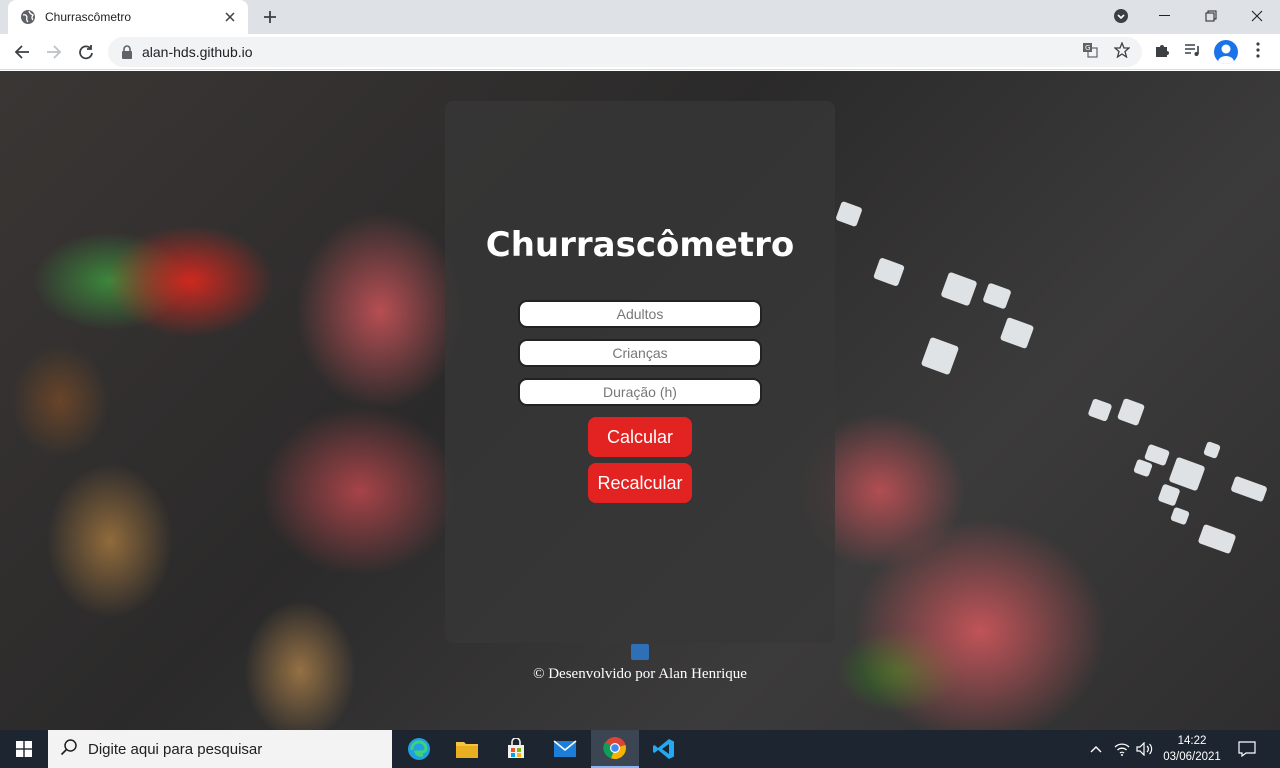 The width and height of the screenshot is (1280, 768). Describe the element at coordinates (625, 52) in the screenshot. I see `address-bar: alan-hds.github.io` at that location.